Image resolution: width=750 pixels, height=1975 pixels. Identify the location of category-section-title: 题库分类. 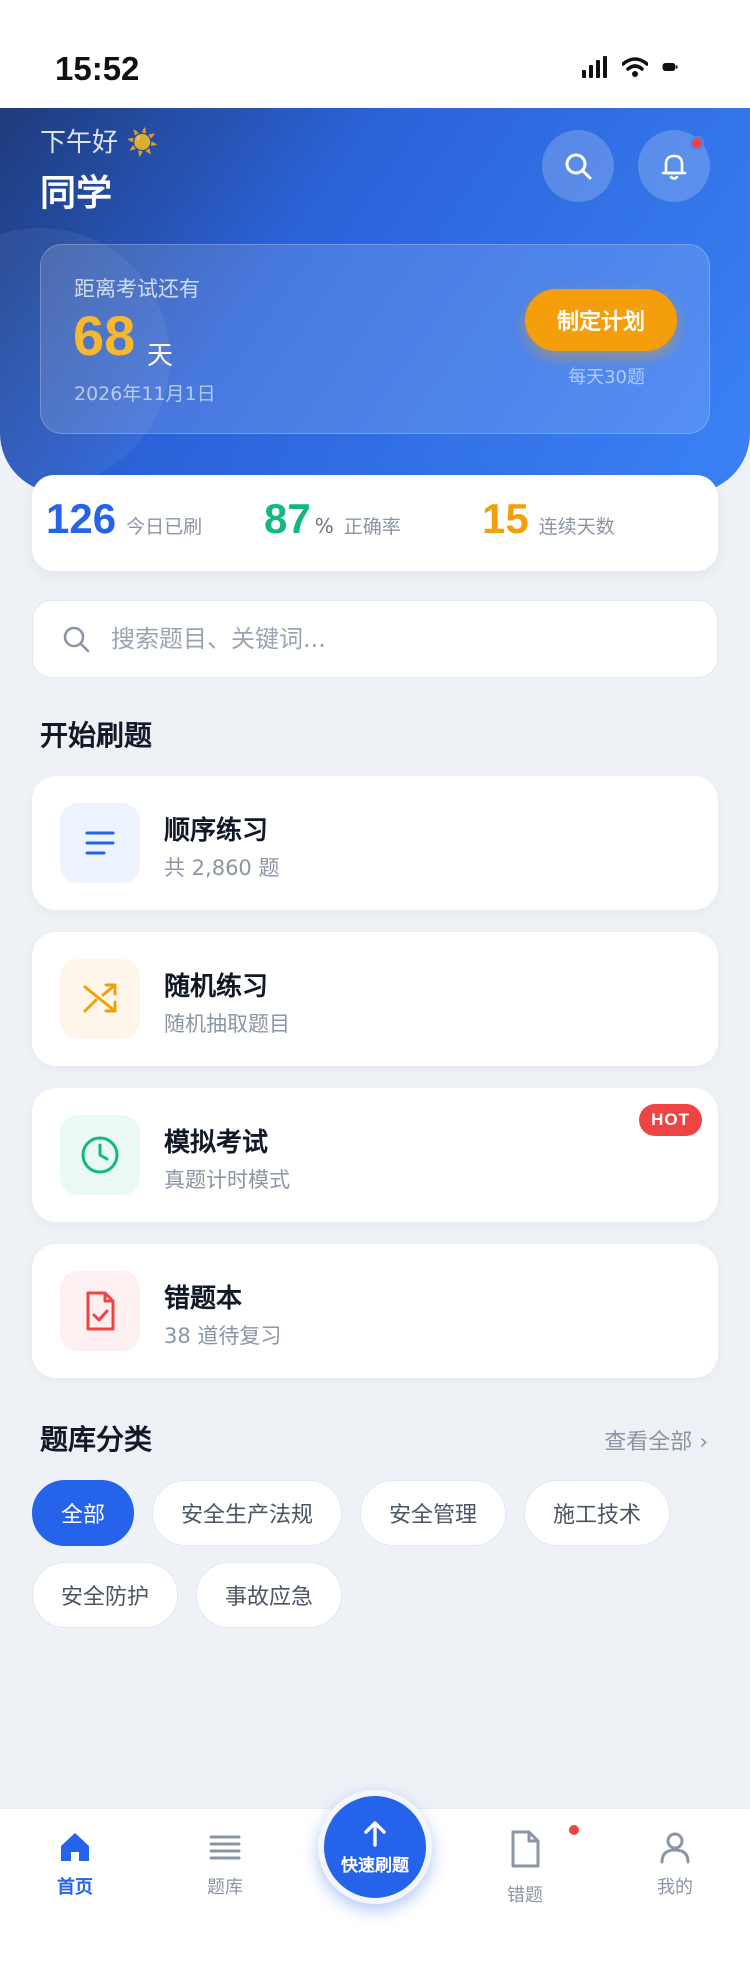
(96, 1439).